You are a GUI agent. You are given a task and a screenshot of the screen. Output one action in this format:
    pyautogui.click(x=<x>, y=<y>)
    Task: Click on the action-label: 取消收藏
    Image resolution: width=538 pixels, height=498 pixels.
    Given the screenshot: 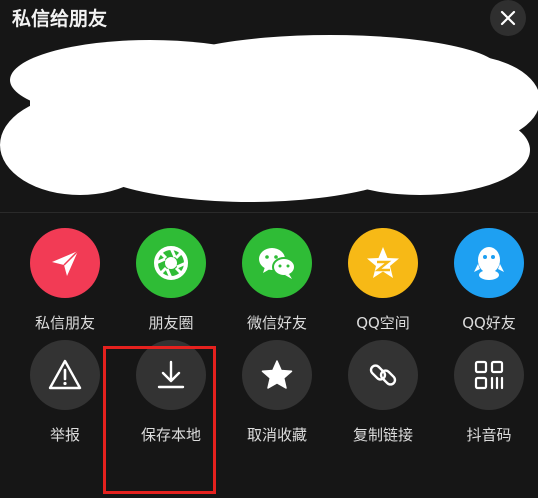 What is the action you would take?
    pyautogui.click(x=276, y=435)
    